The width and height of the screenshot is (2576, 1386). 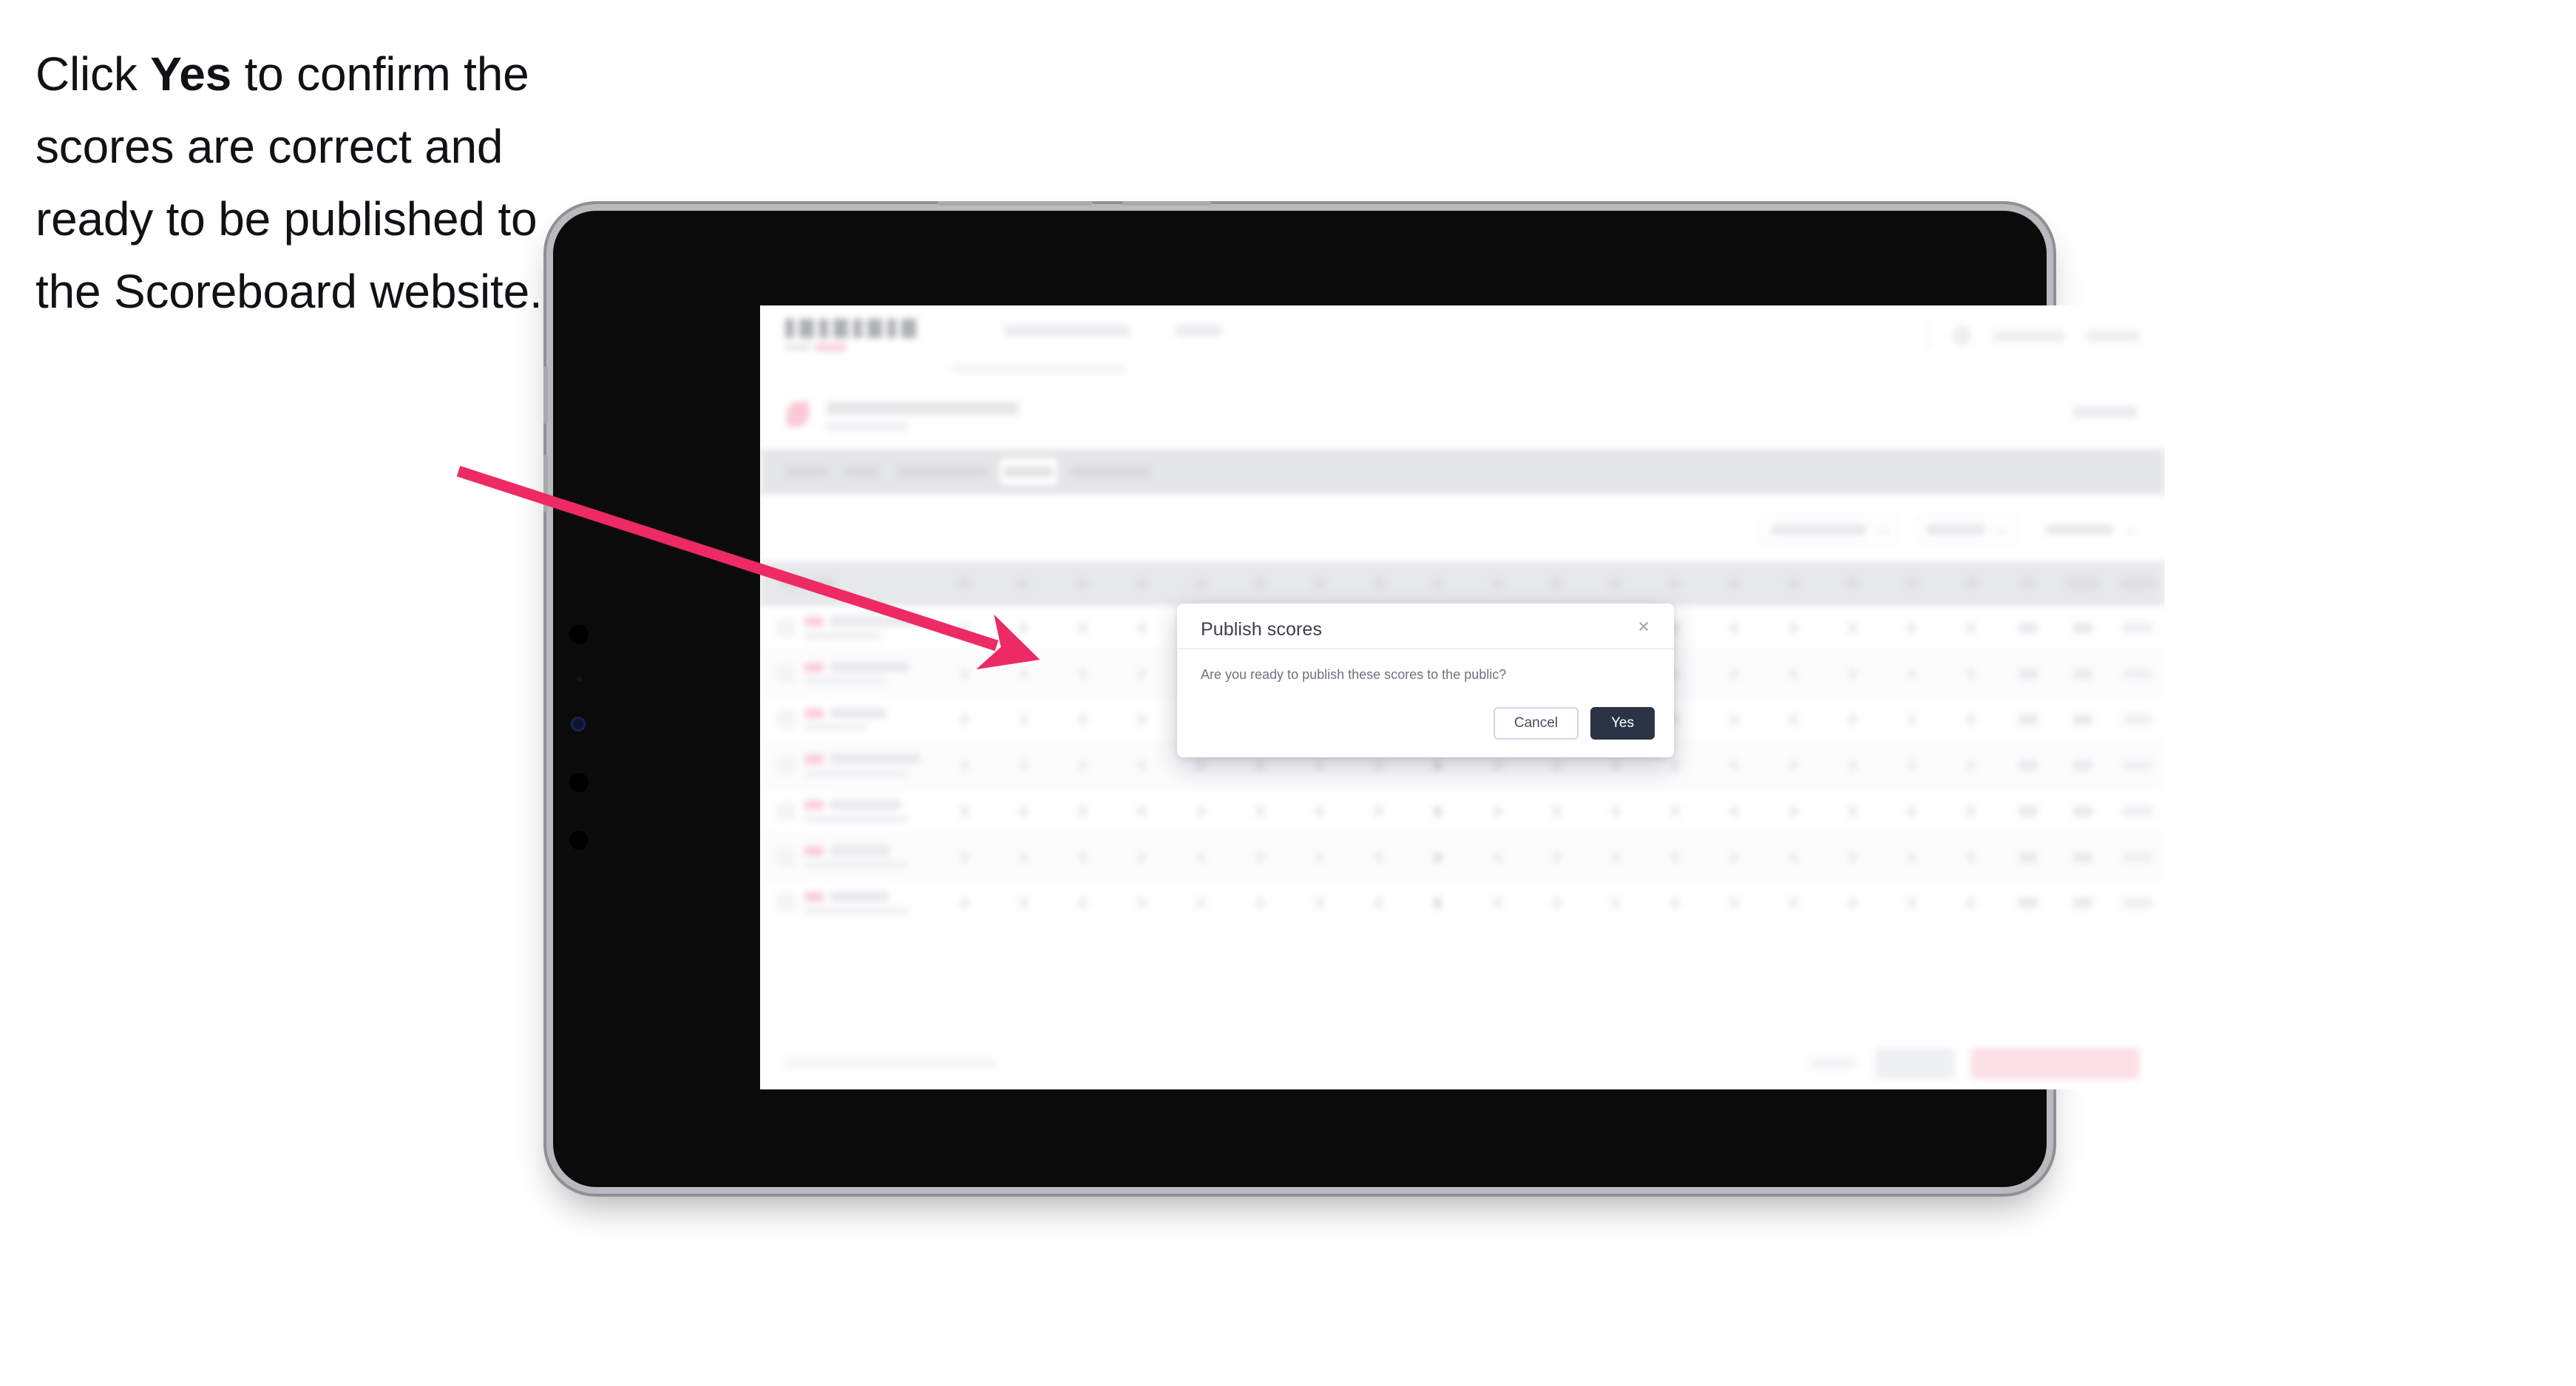 What do you see at coordinates (2137, 583) in the screenshot?
I see `column-score` at bounding box center [2137, 583].